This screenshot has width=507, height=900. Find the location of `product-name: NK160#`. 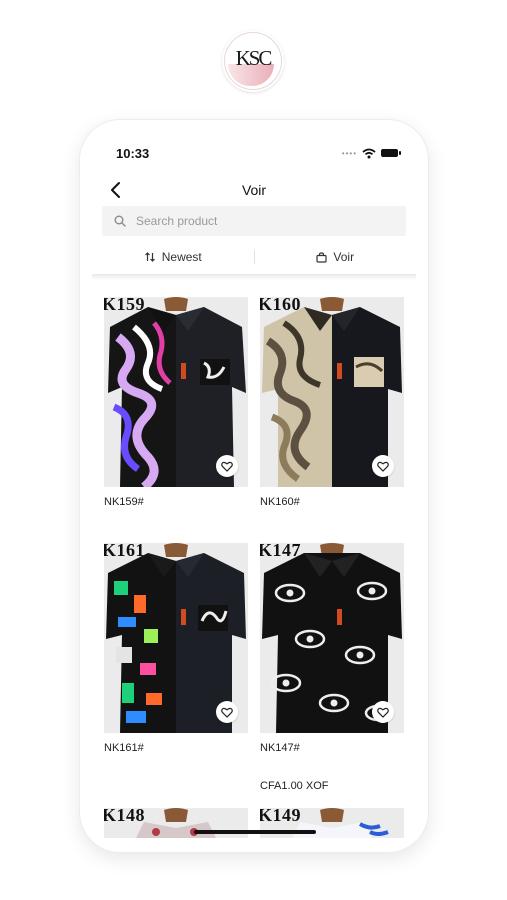

product-name: NK160# is located at coordinates (280, 502).